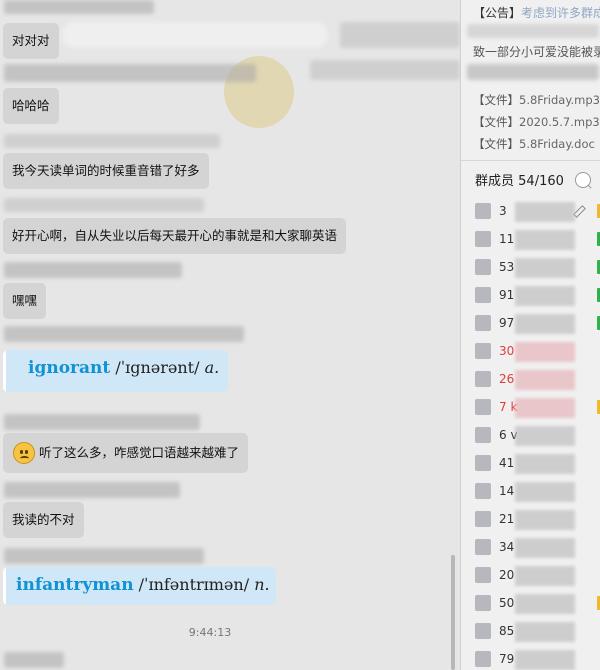 This screenshot has height=670, width=600. Describe the element at coordinates (507, 575) in the screenshot. I see `member-name: 20` at that location.